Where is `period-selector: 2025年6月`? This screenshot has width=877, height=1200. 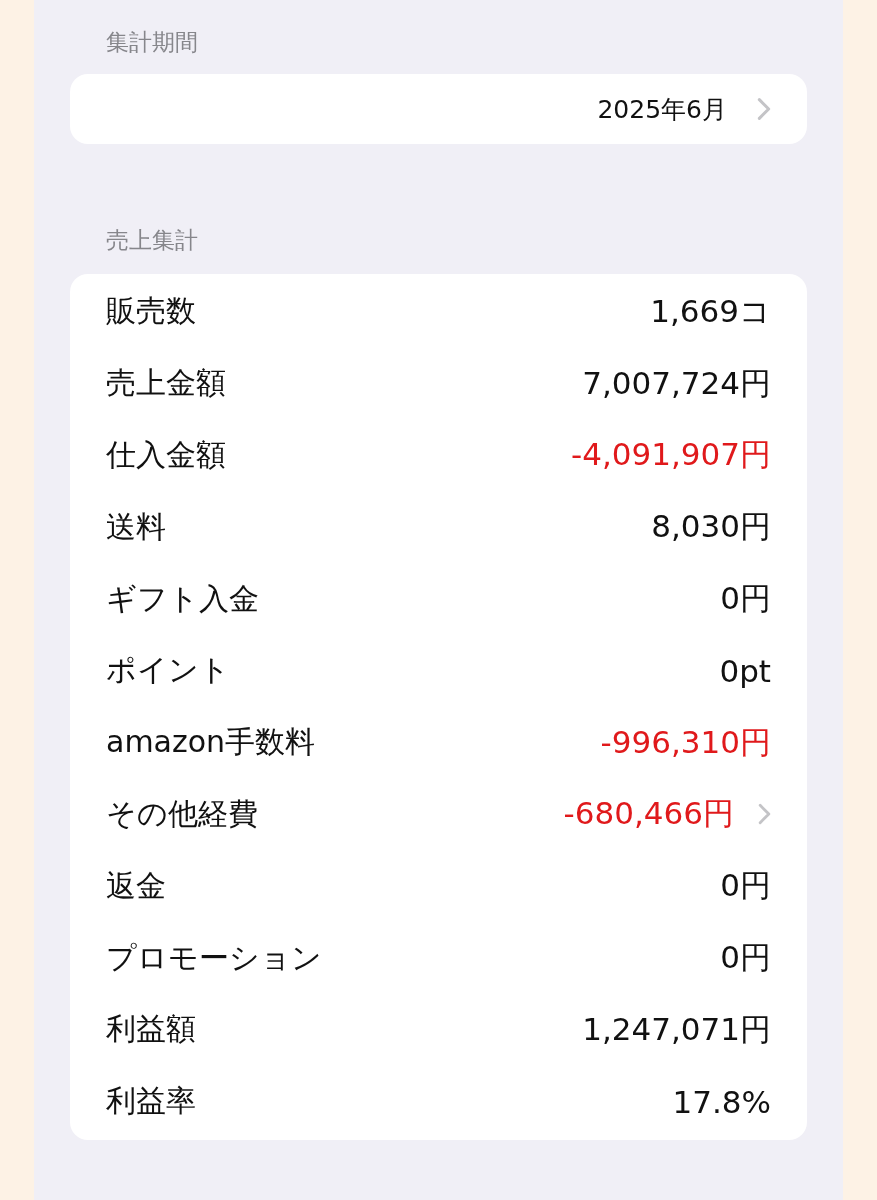 period-selector: 2025年6月 is located at coordinates (438, 109).